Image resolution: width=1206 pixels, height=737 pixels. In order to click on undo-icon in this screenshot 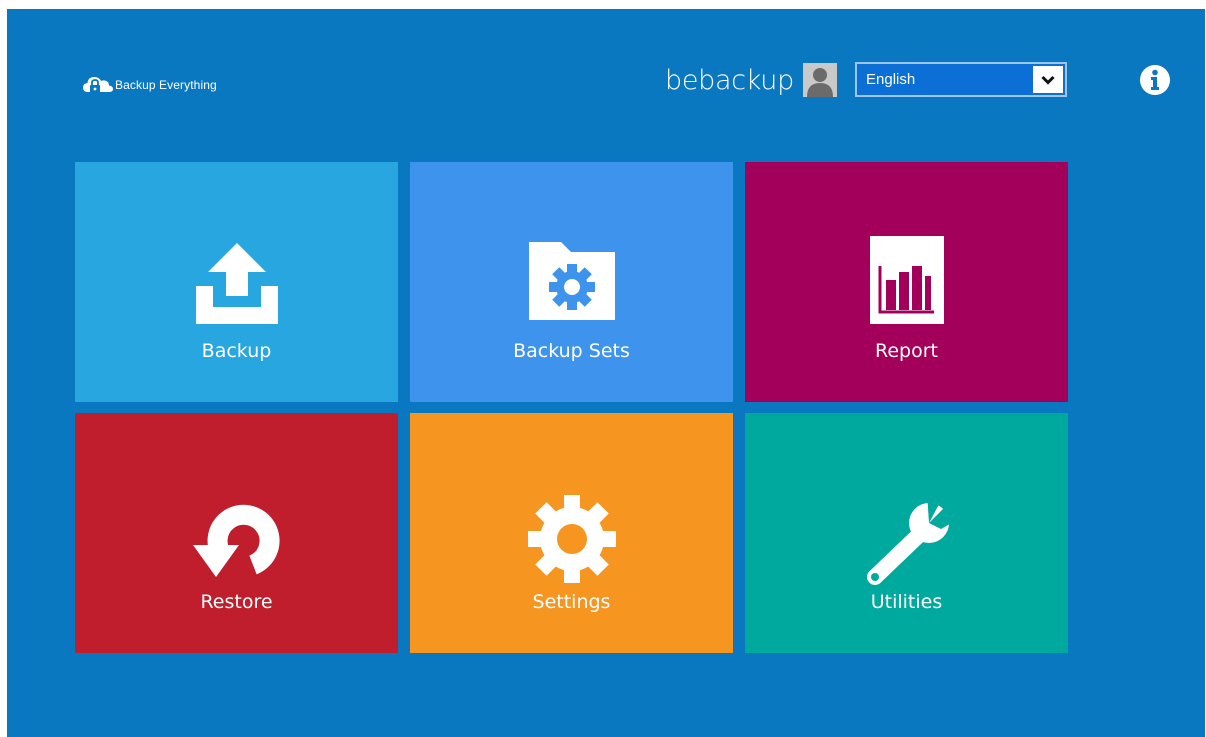, I will do `click(236, 542)`.